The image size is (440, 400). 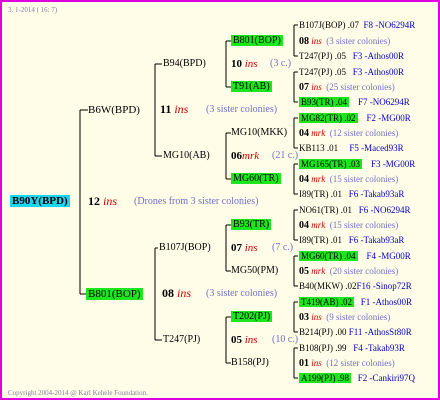 I want to click on gen2-ff: B94(BPD), so click(x=184, y=64).